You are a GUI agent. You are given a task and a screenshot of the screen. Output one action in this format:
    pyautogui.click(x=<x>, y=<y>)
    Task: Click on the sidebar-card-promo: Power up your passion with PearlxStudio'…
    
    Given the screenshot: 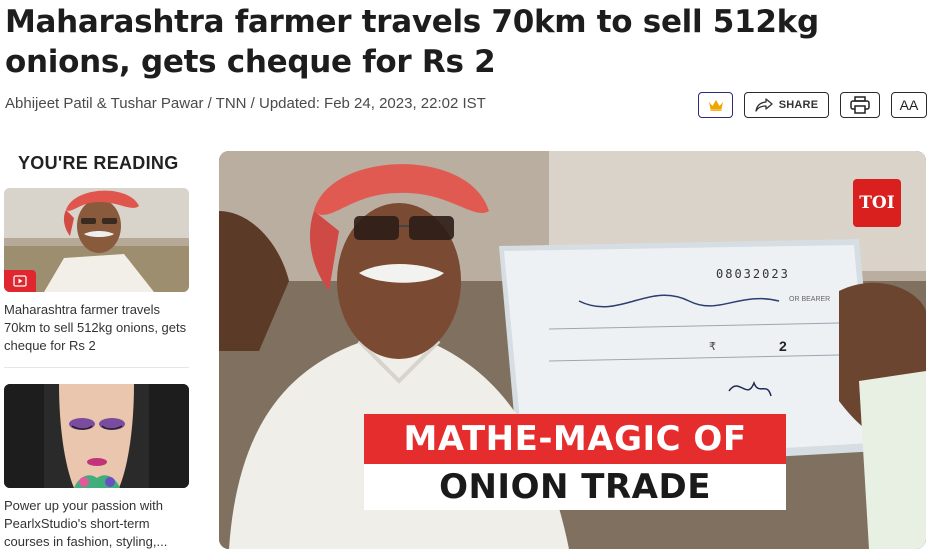 What is the action you would take?
    pyautogui.click(x=96, y=467)
    